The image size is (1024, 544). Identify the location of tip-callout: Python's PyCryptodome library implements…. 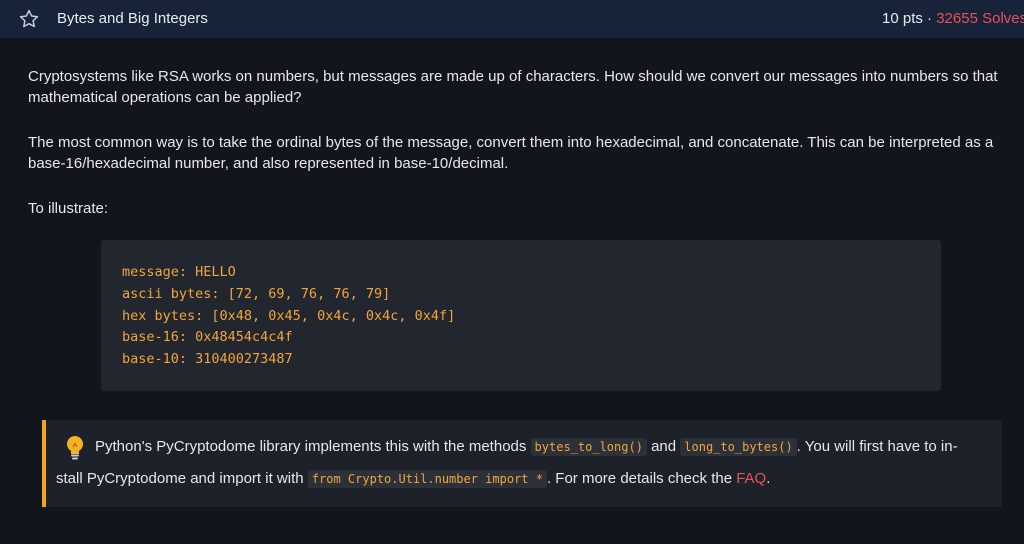
(522, 463).